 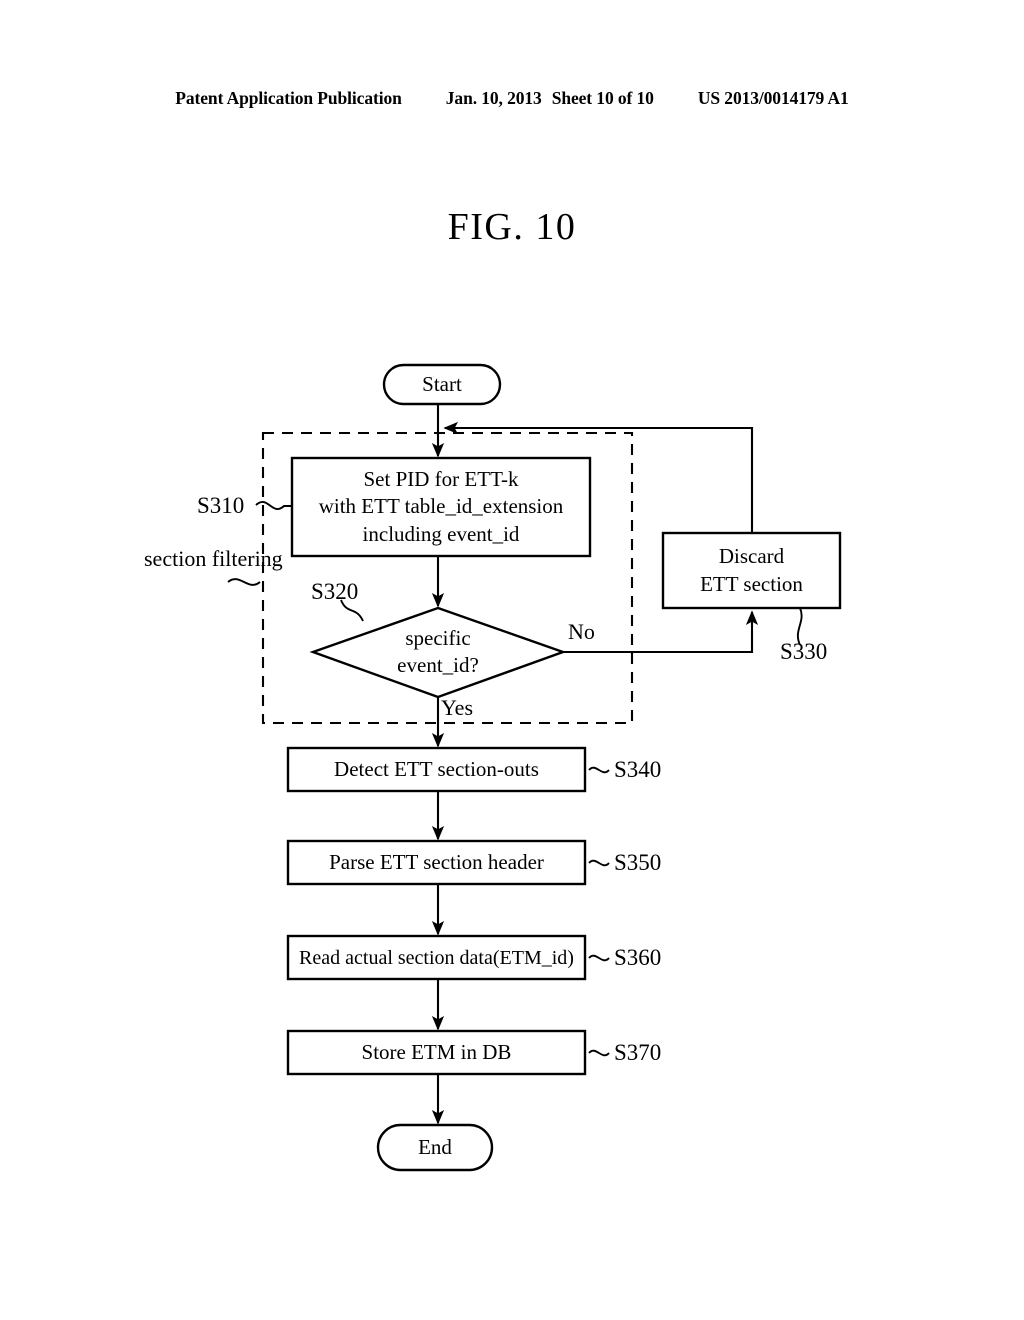 I want to click on step-id-s320: S320, so click(x=335, y=591).